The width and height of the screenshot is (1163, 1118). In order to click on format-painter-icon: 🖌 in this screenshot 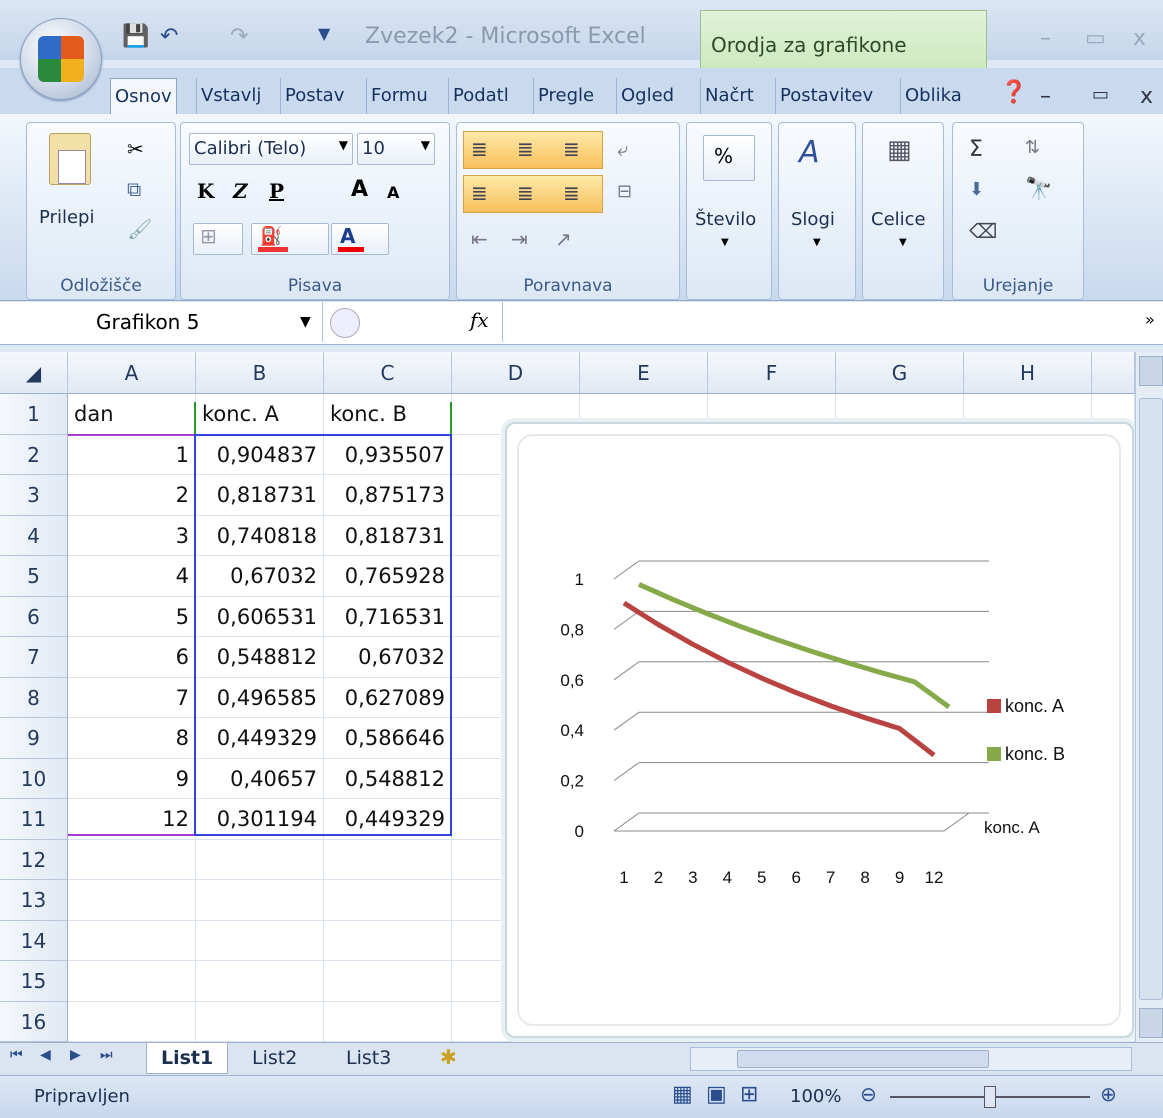, I will do `click(139, 229)`.